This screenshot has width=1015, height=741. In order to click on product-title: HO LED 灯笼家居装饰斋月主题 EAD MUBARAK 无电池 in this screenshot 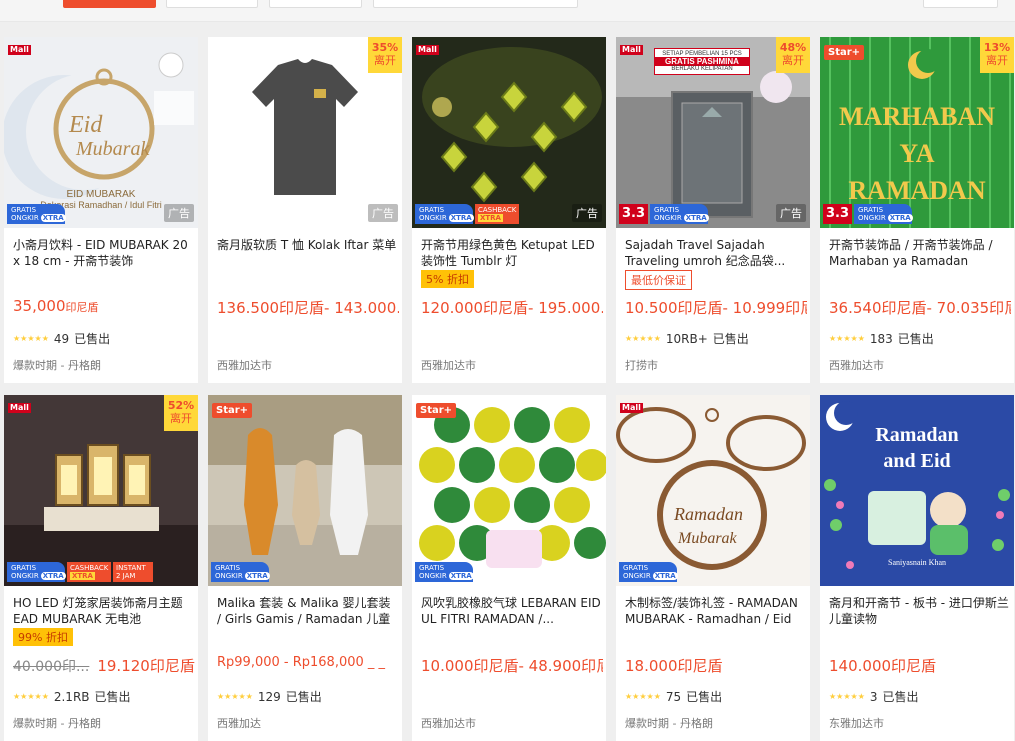, I will do `click(103, 611)`.